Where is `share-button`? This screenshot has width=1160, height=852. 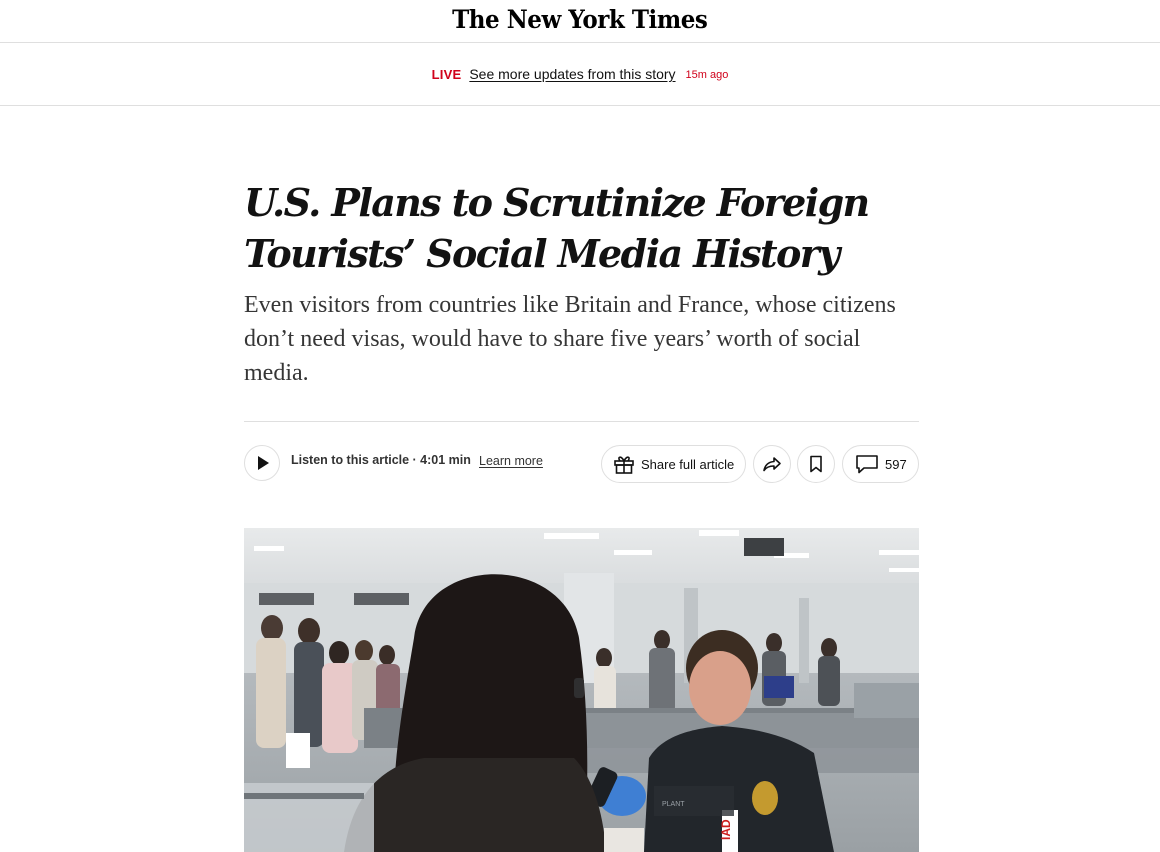 share-button is located at coordinates (772, 464).